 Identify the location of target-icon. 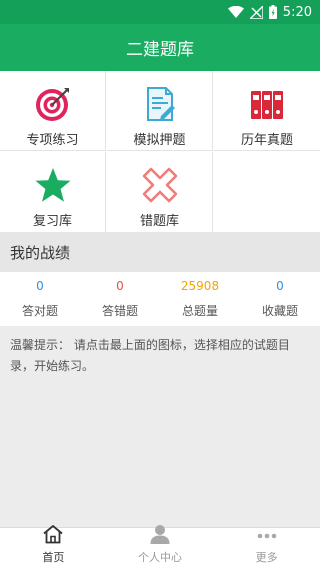
(53, 104).